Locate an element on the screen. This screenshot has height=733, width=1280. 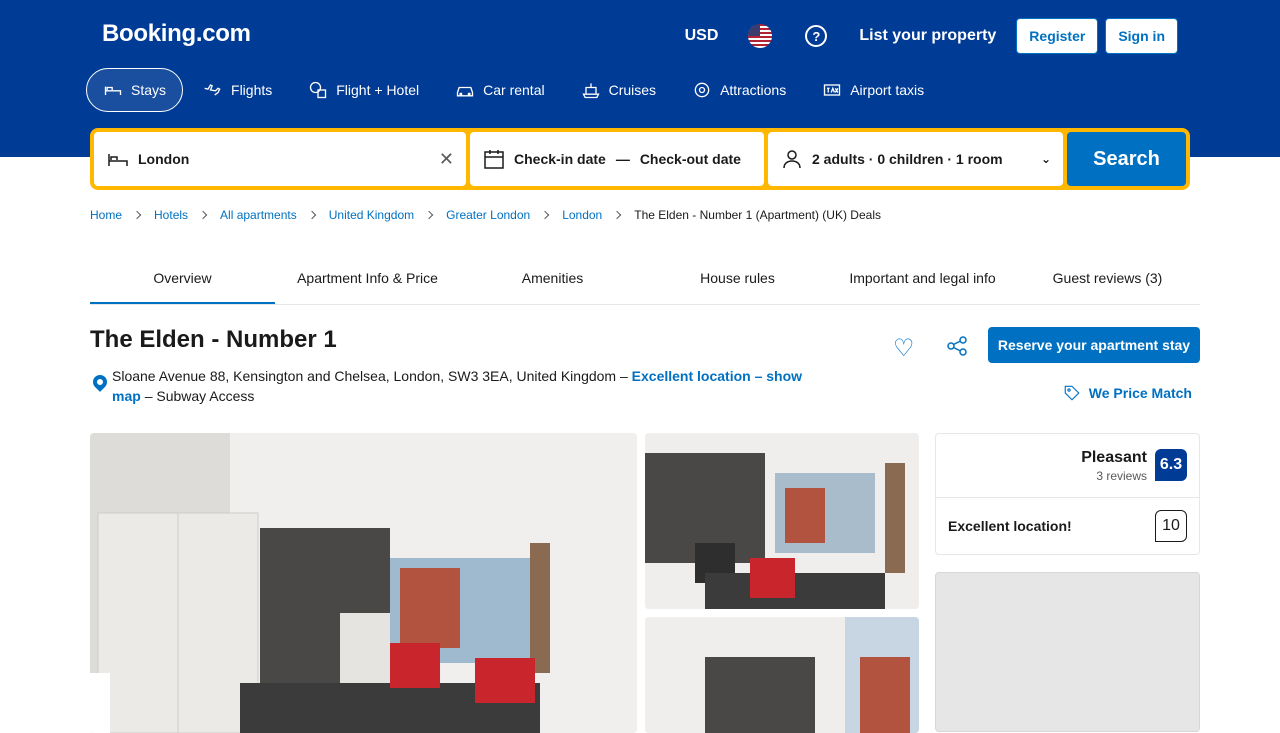
destination-field: London ✕ is located at coordinates (280, 159).